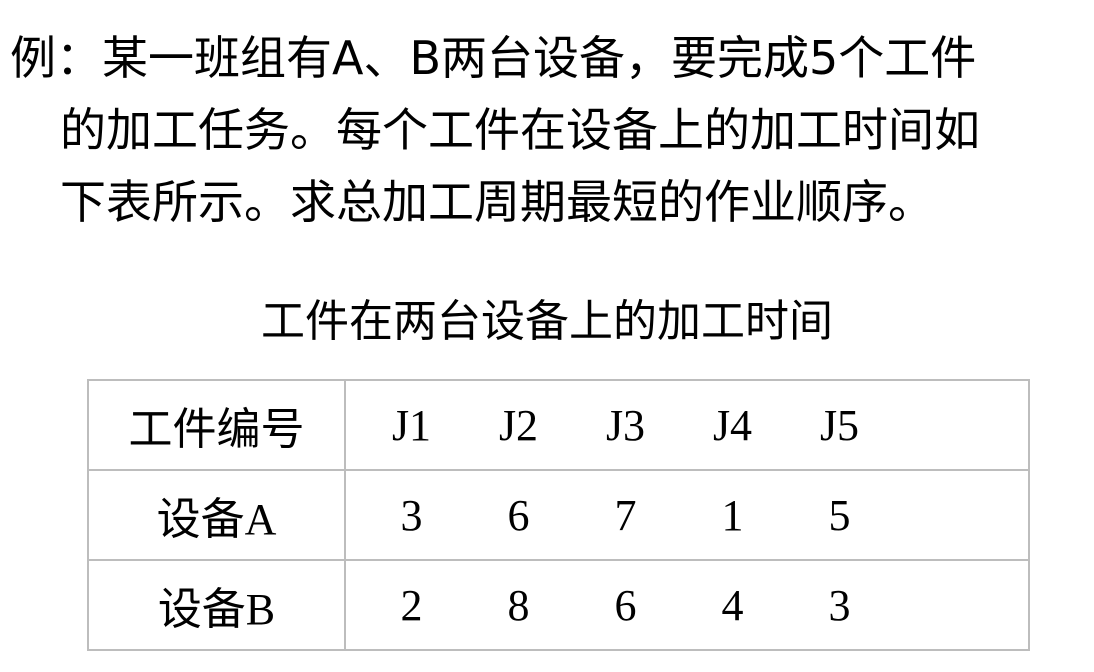  I want to click on table-header-row: 工件编号 J1 J2 J3 J4 J5, so click(558, 425).